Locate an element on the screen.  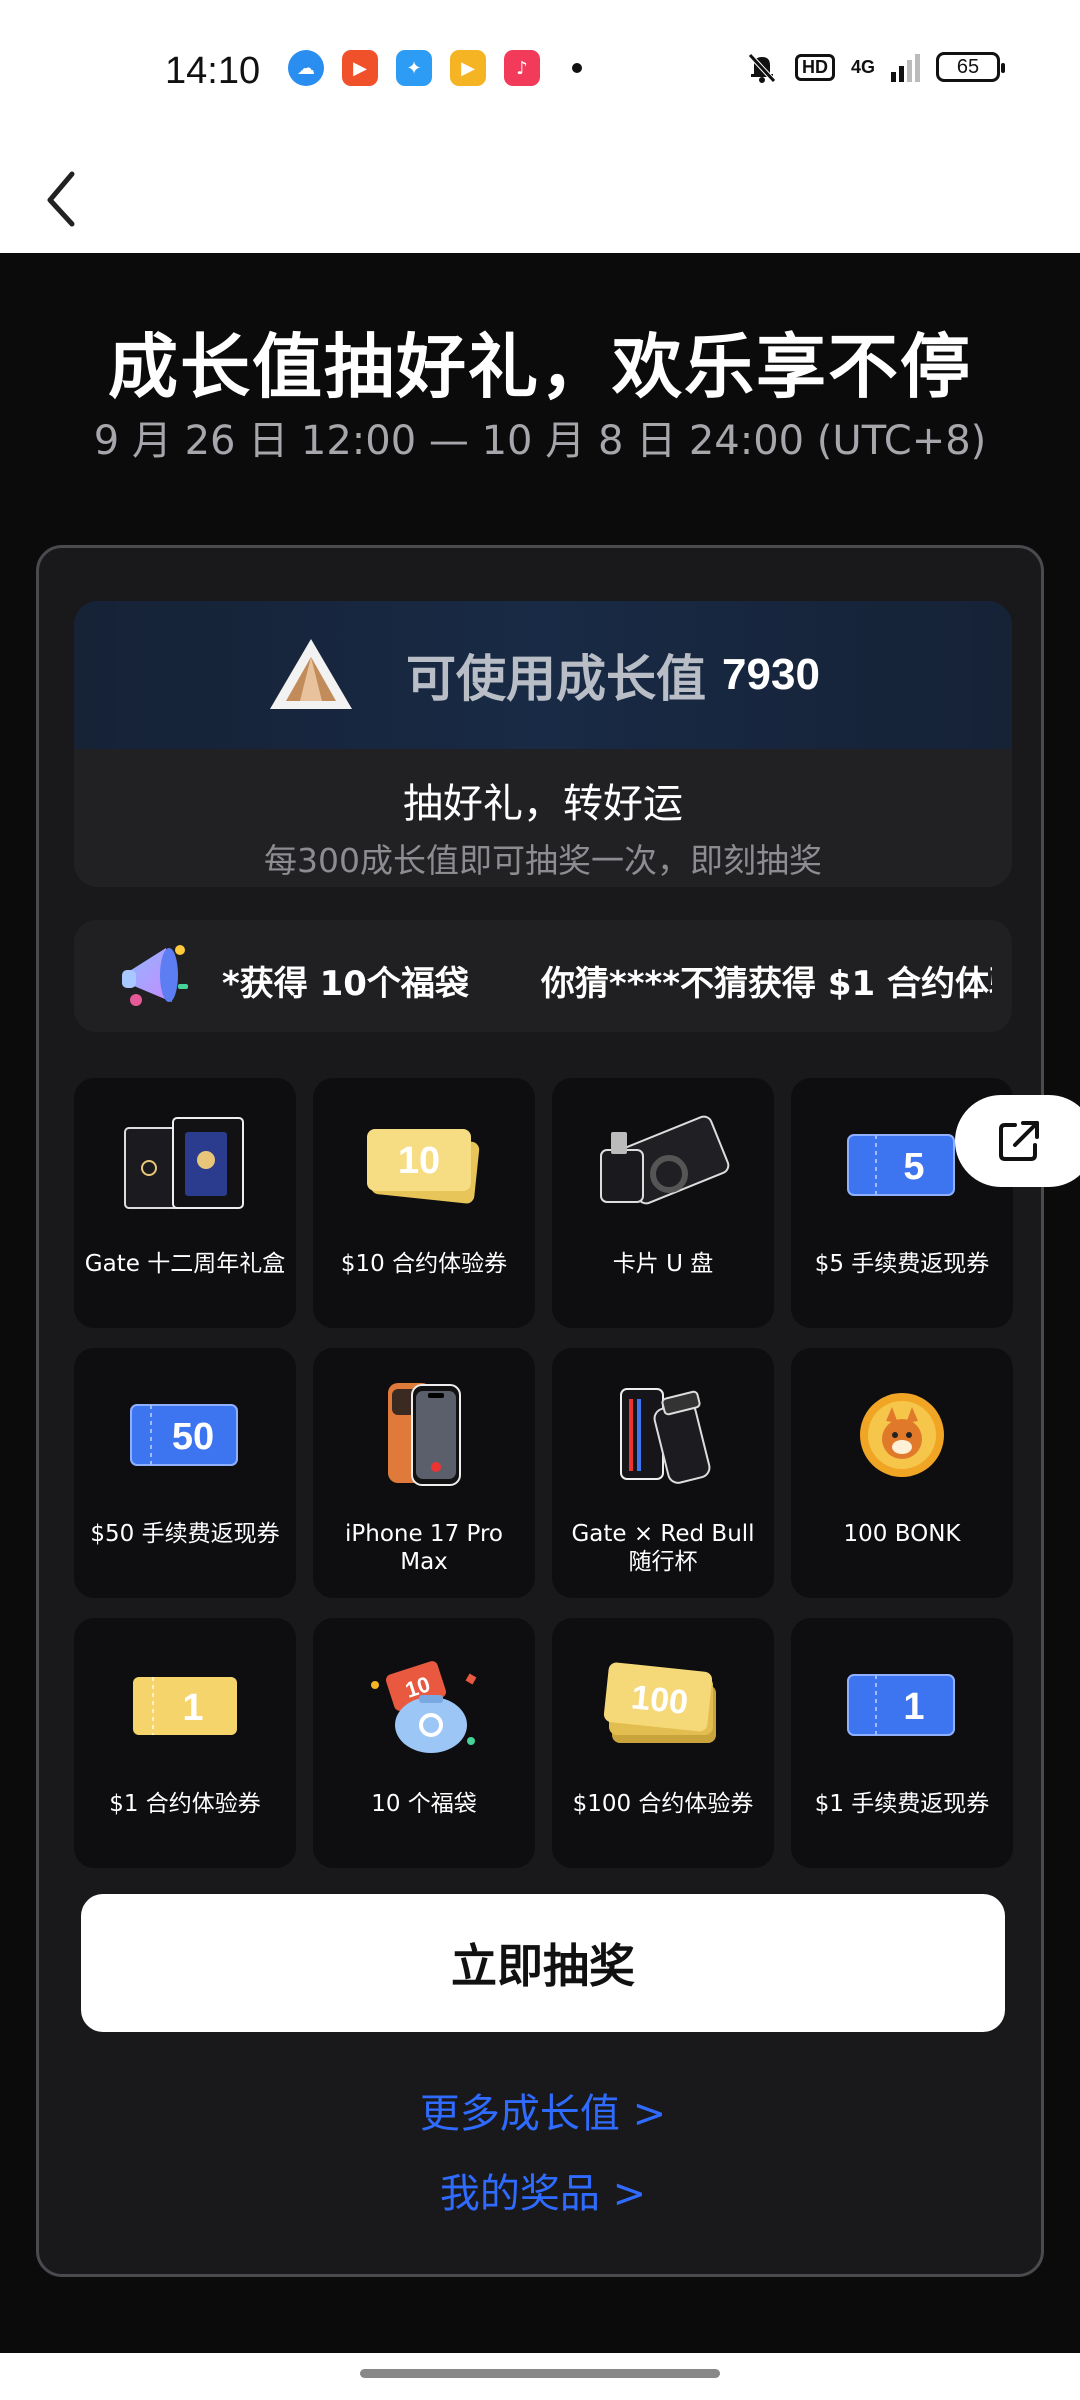
blue-ticket-50-icon: 50 is located at coordinates (184, 1435).